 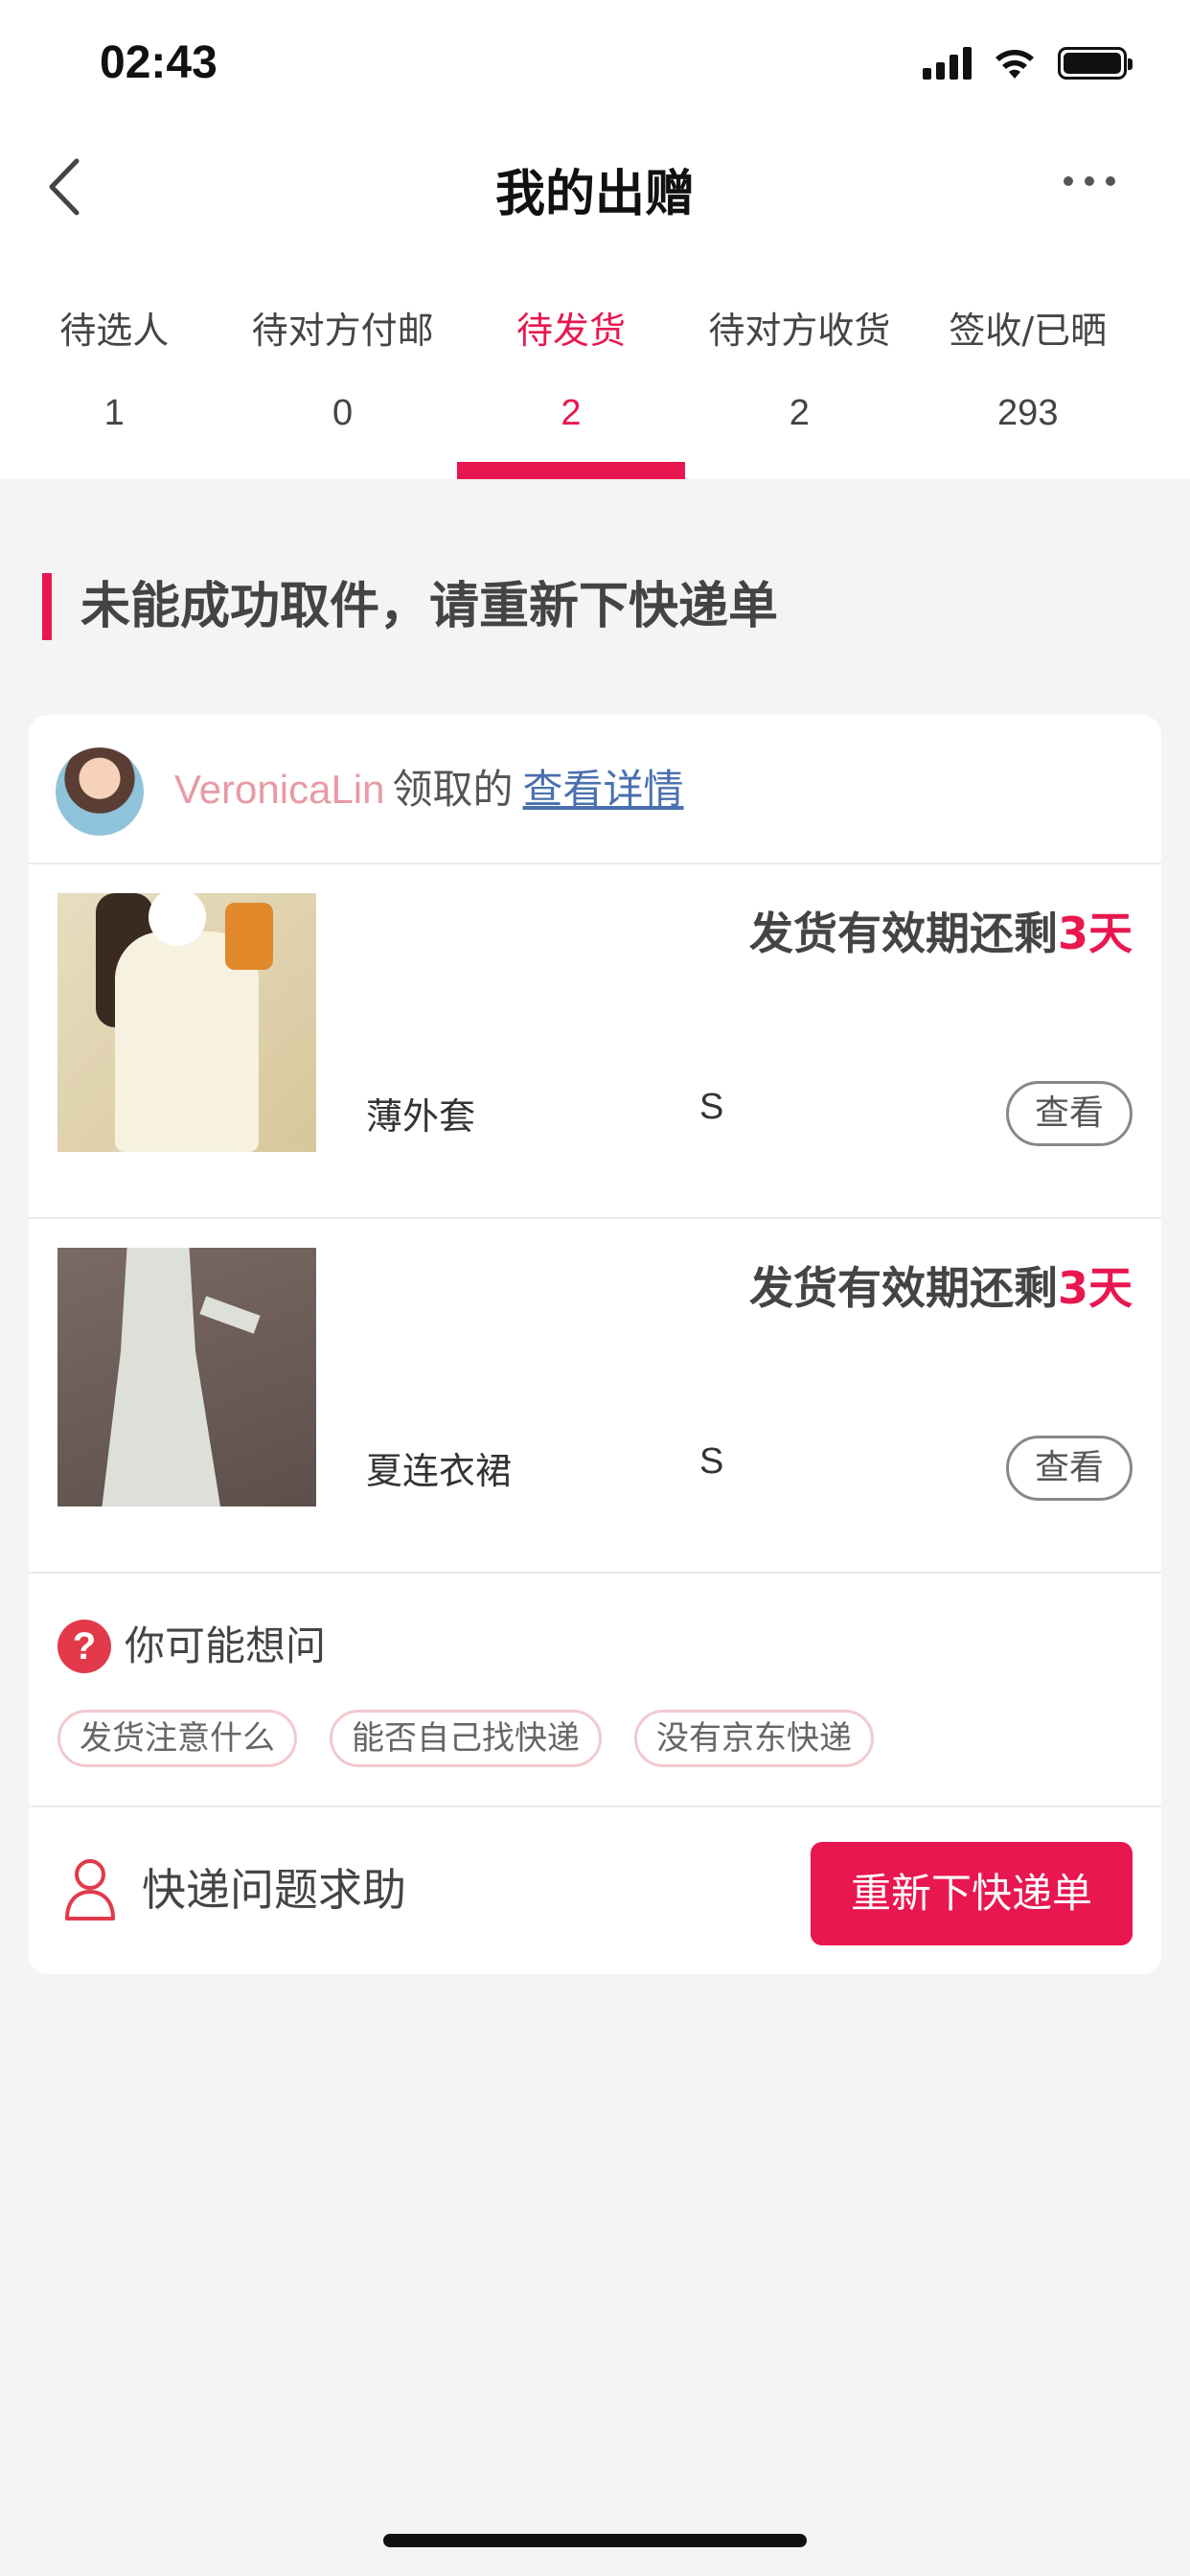 What do you see at coordinates (159, 63) in the screenshot?
I see `status-time: 02:43` at bounding box center [159, 63].